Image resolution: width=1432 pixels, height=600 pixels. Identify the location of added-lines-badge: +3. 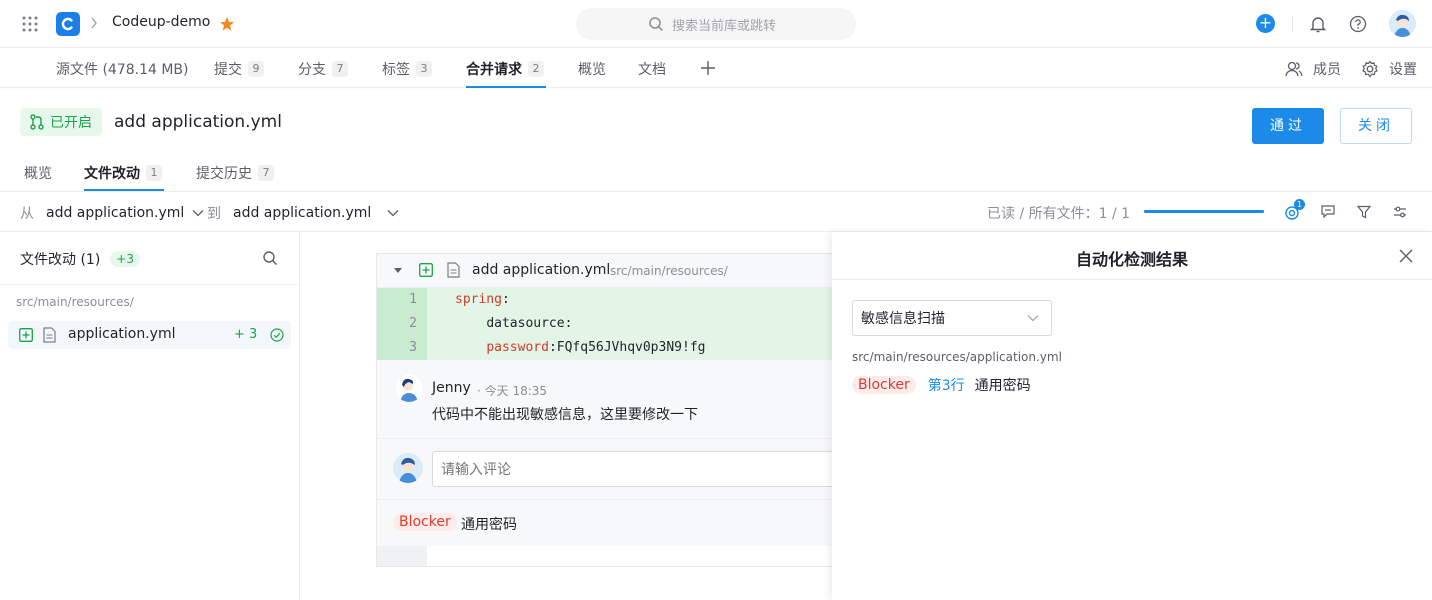
(125, 259).